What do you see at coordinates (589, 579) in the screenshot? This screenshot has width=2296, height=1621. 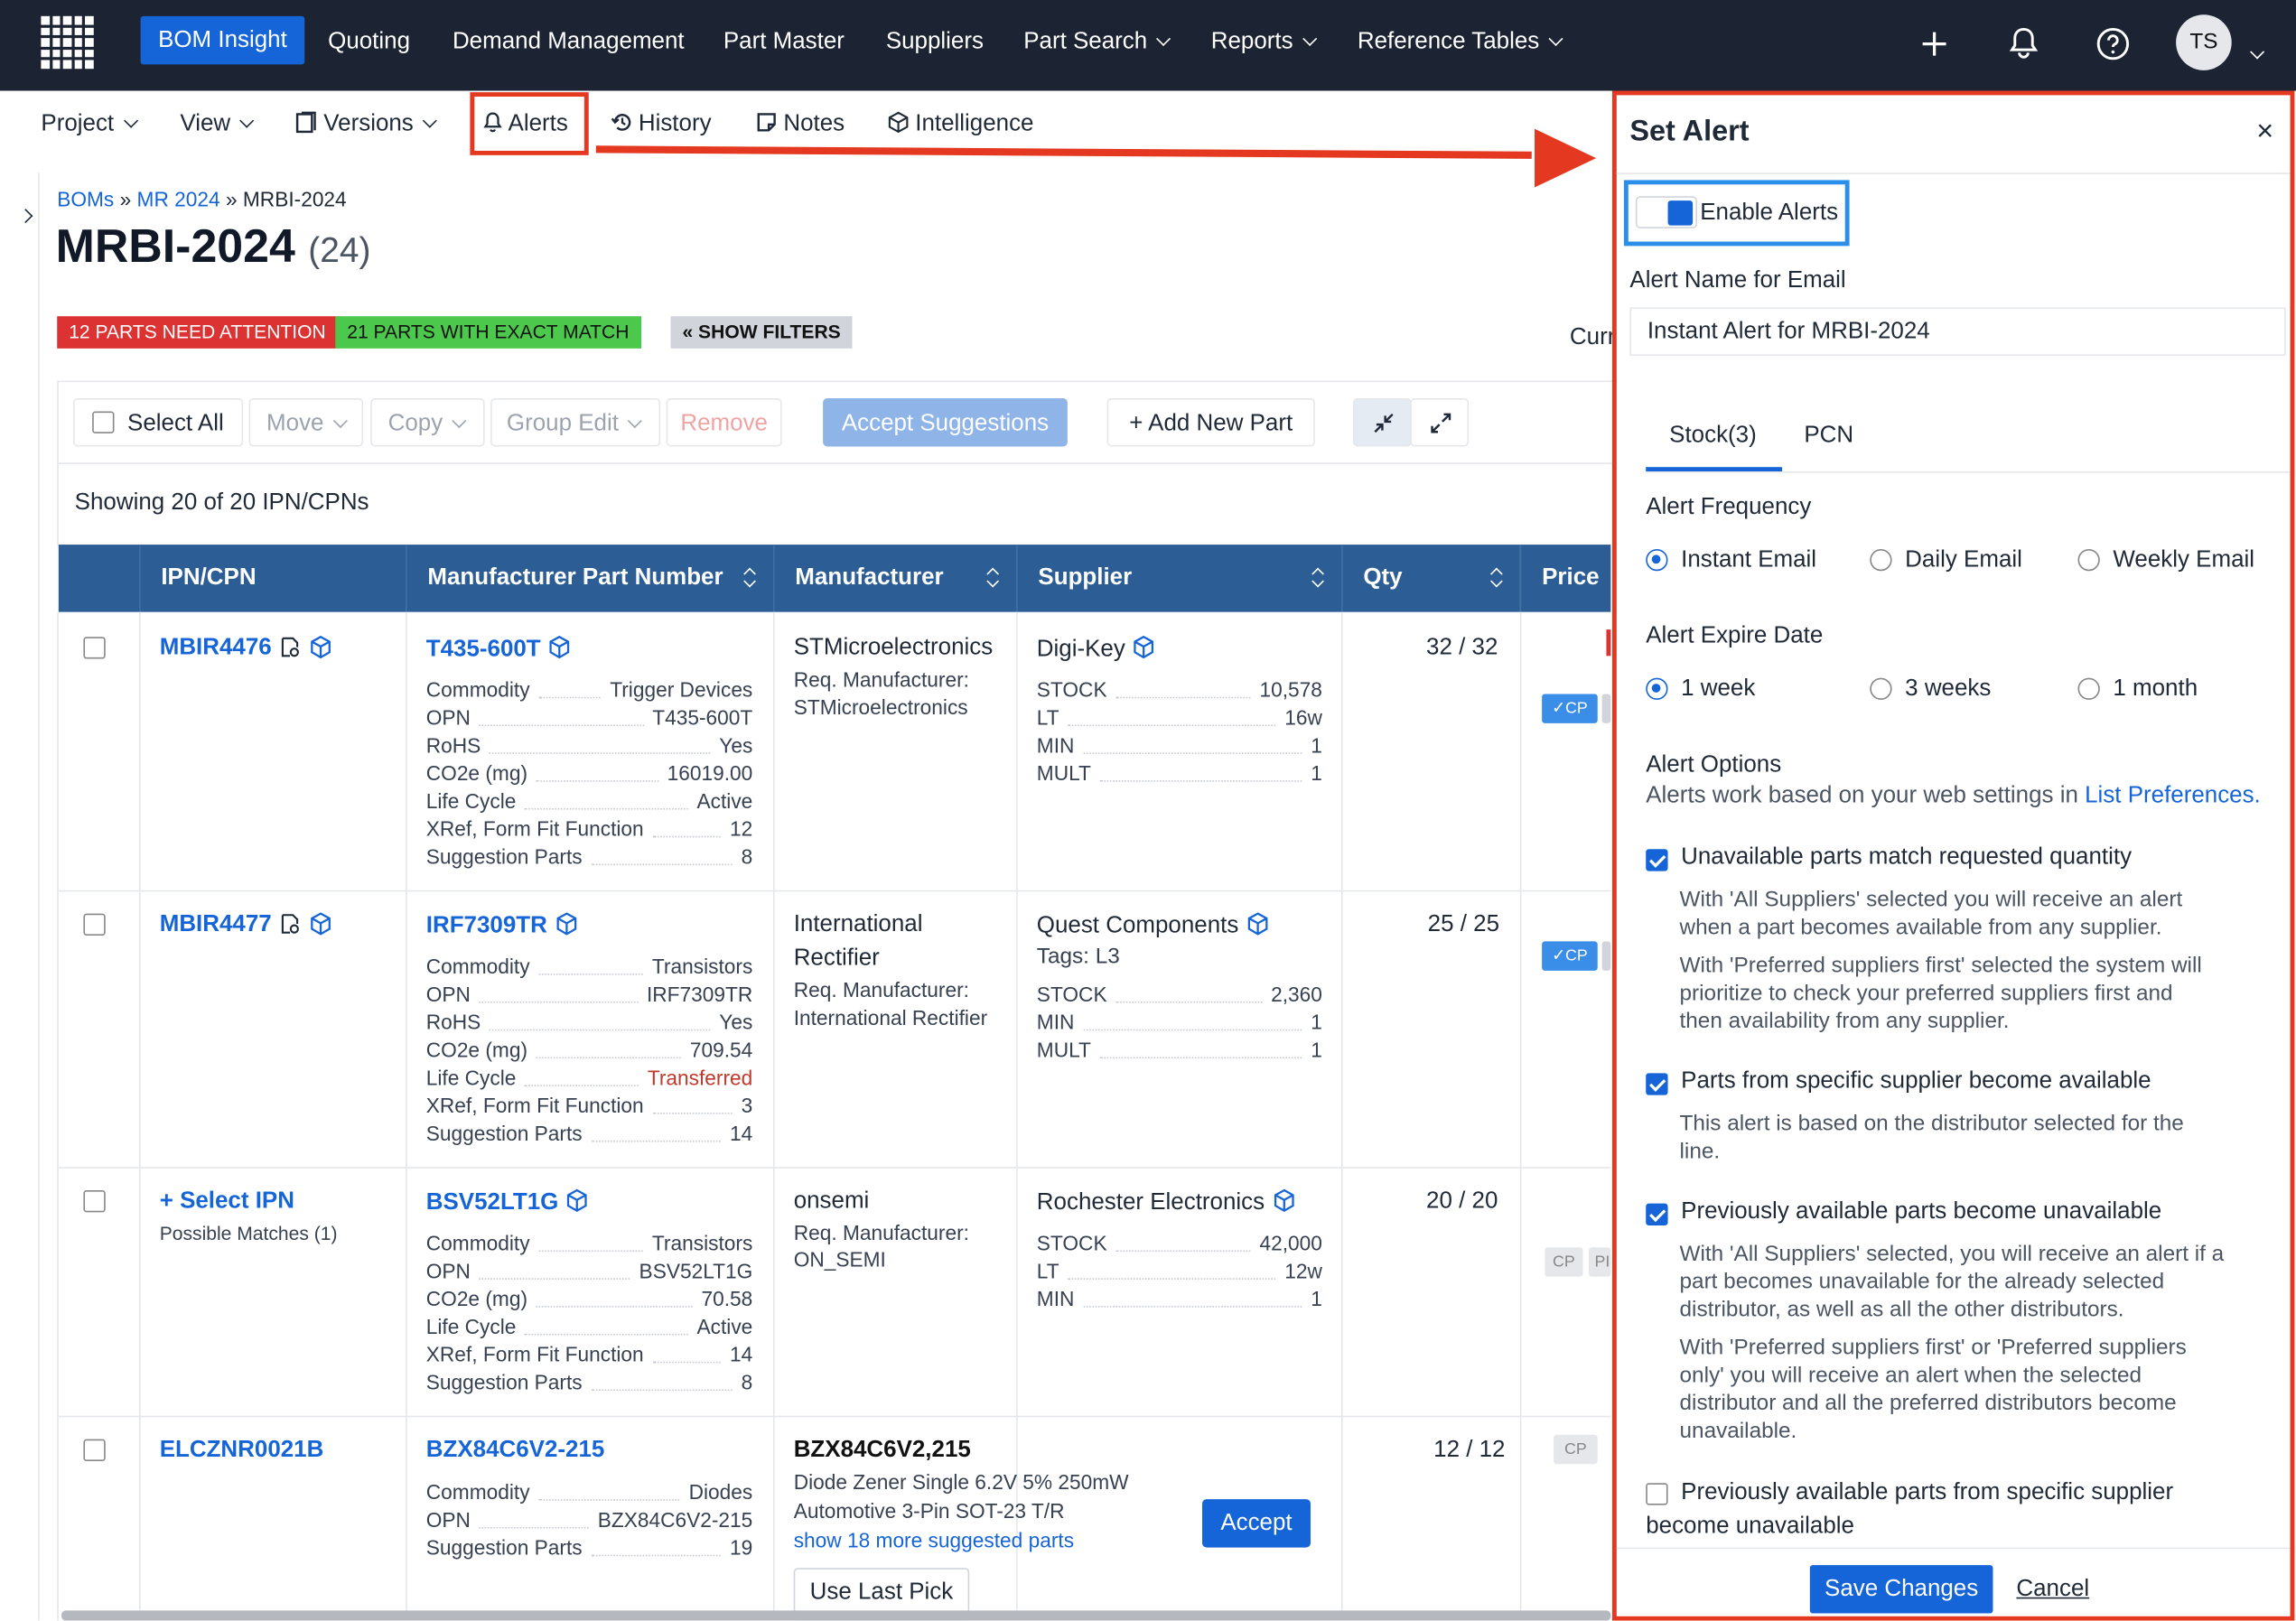 I see `header-mpn: Manufacturer Part Number` at bounding box center [589, 579].